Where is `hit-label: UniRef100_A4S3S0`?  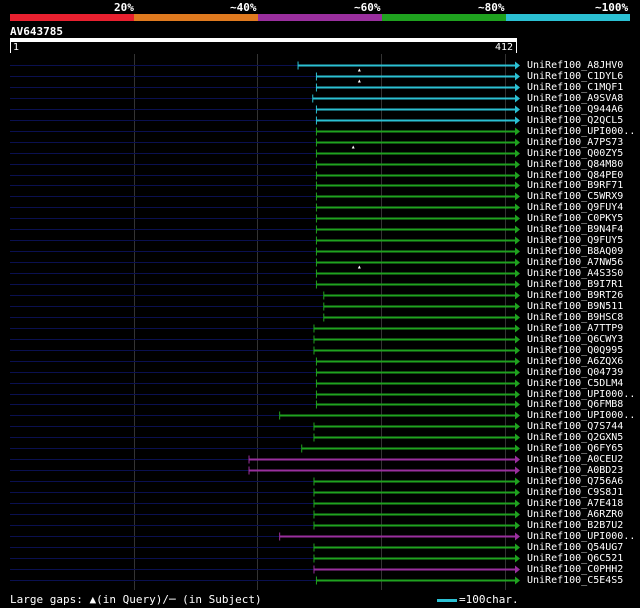
hit-label: UniRef100_A4S3S0 is located at coordinates (575, 273).